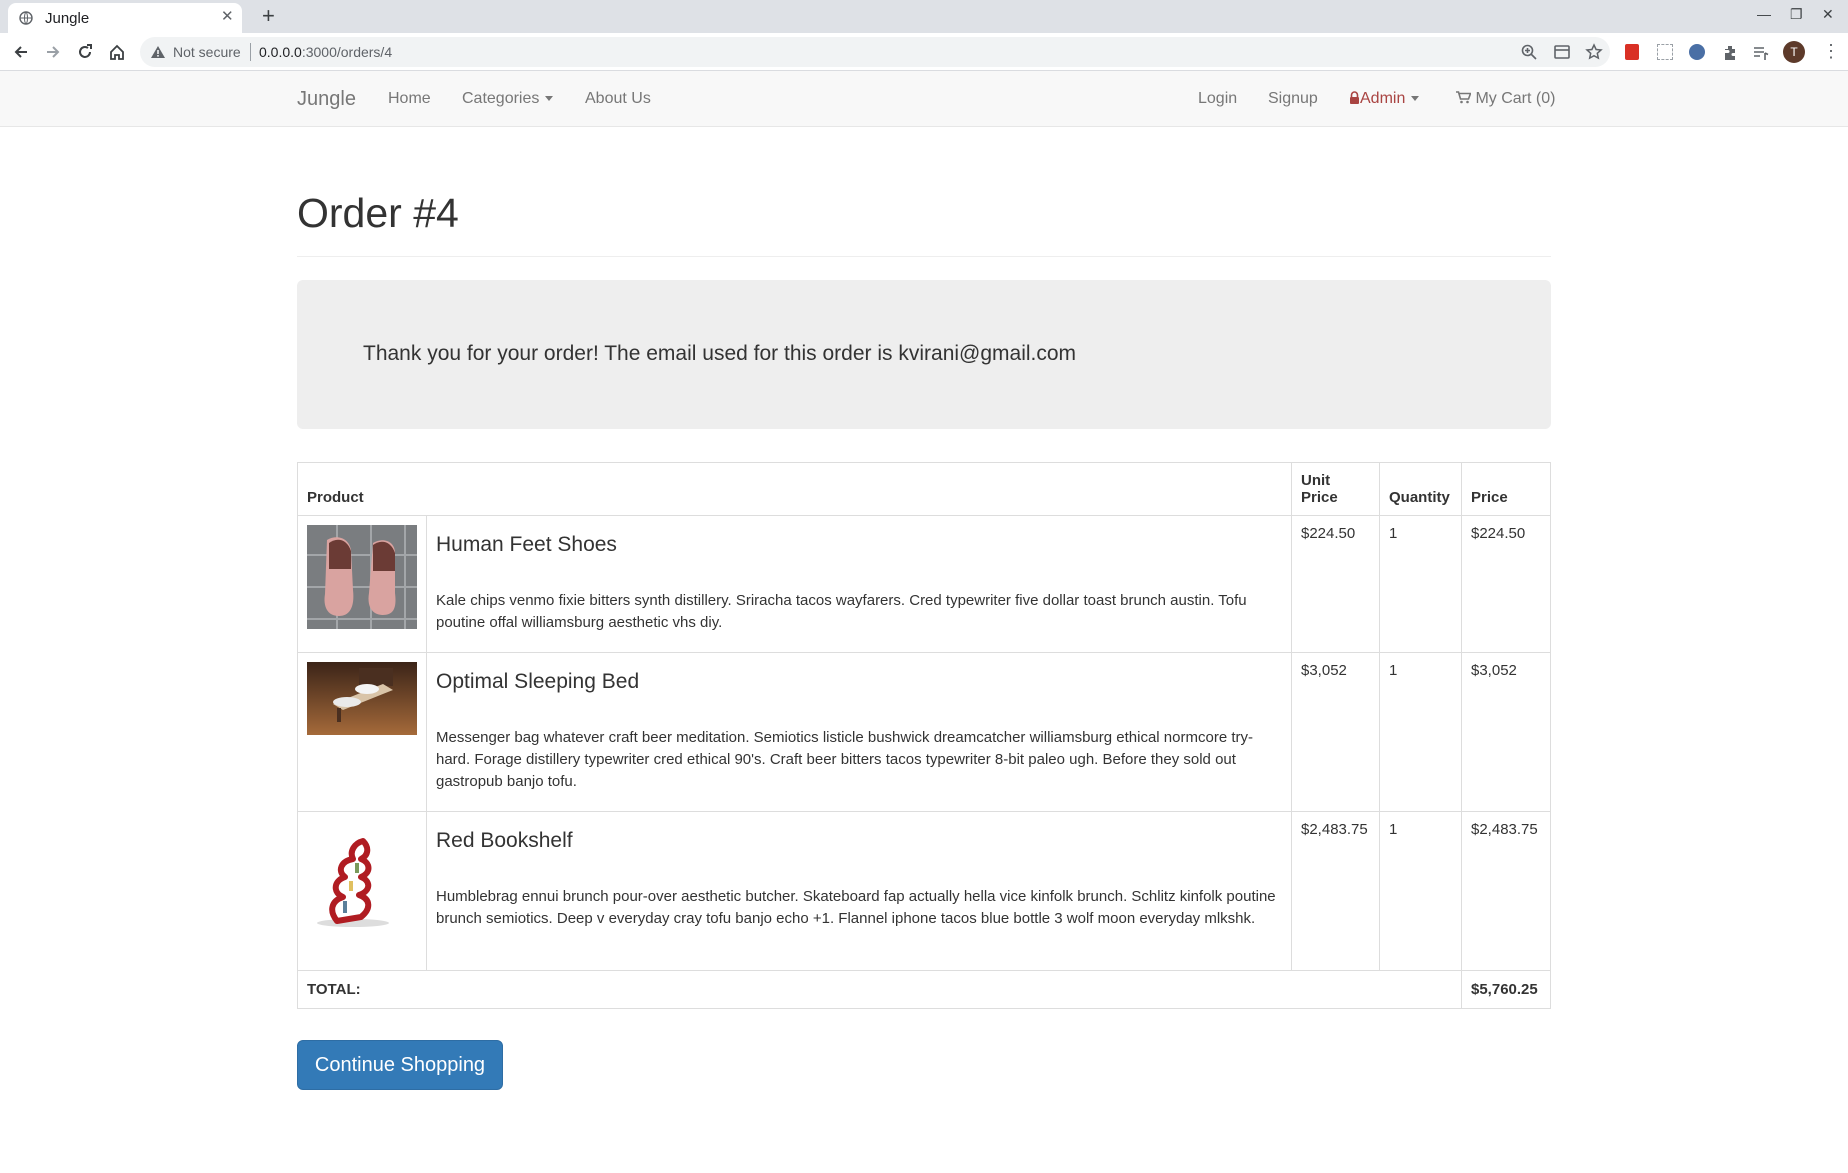 The image size is (1848, 1173). I want to click on total-label: TOTAL:, so click(879, 989).